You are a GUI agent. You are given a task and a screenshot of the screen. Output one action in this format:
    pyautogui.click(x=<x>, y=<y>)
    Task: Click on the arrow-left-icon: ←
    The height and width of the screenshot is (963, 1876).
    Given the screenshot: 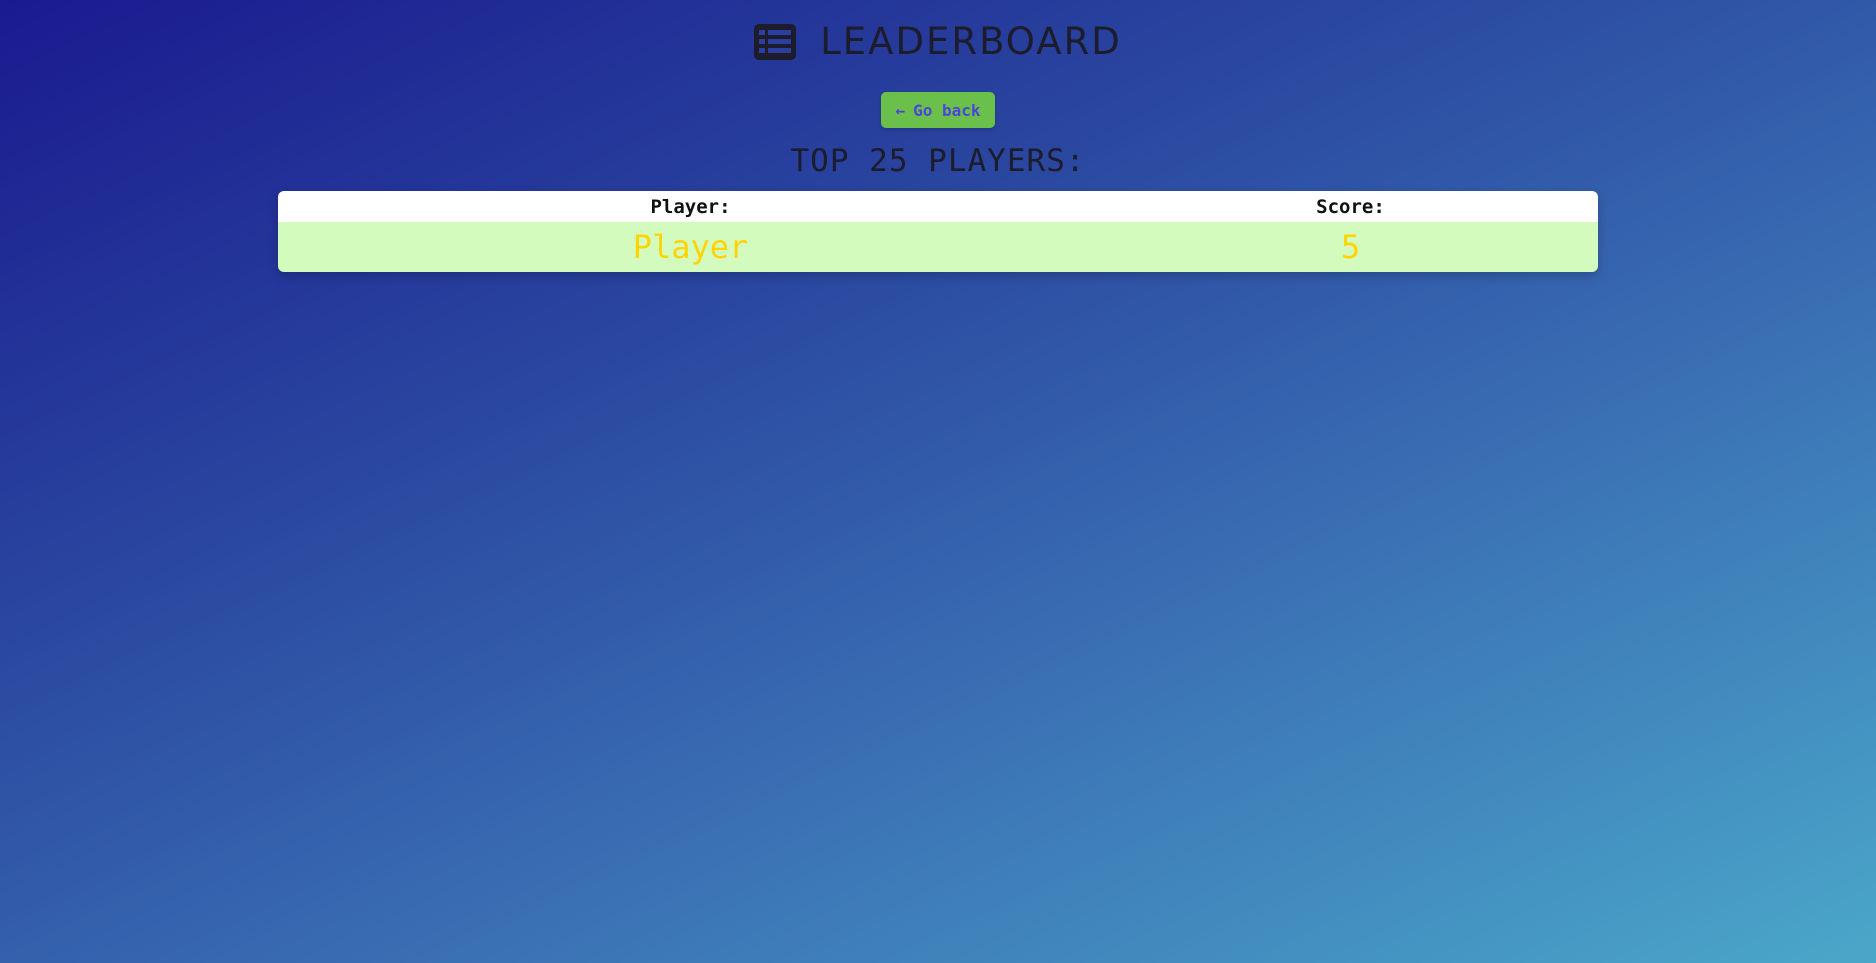 What is the action you would take?
    pyautogui.click(x=900, y=110)
    